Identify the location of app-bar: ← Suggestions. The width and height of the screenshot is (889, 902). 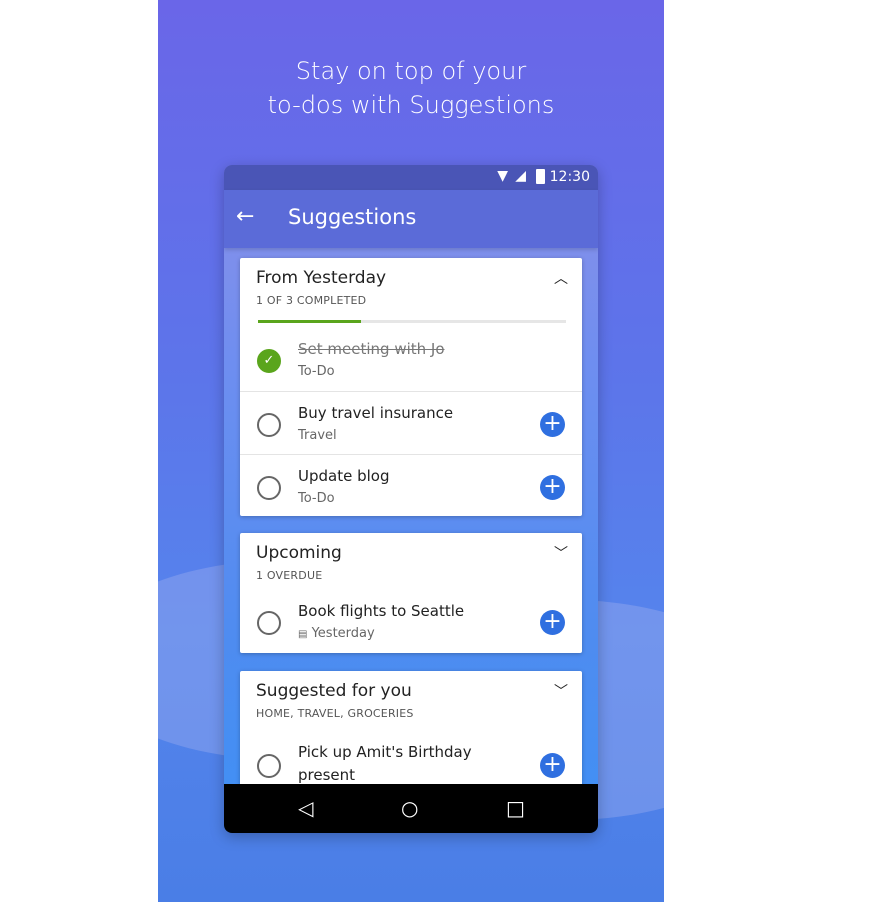
(411, 219).